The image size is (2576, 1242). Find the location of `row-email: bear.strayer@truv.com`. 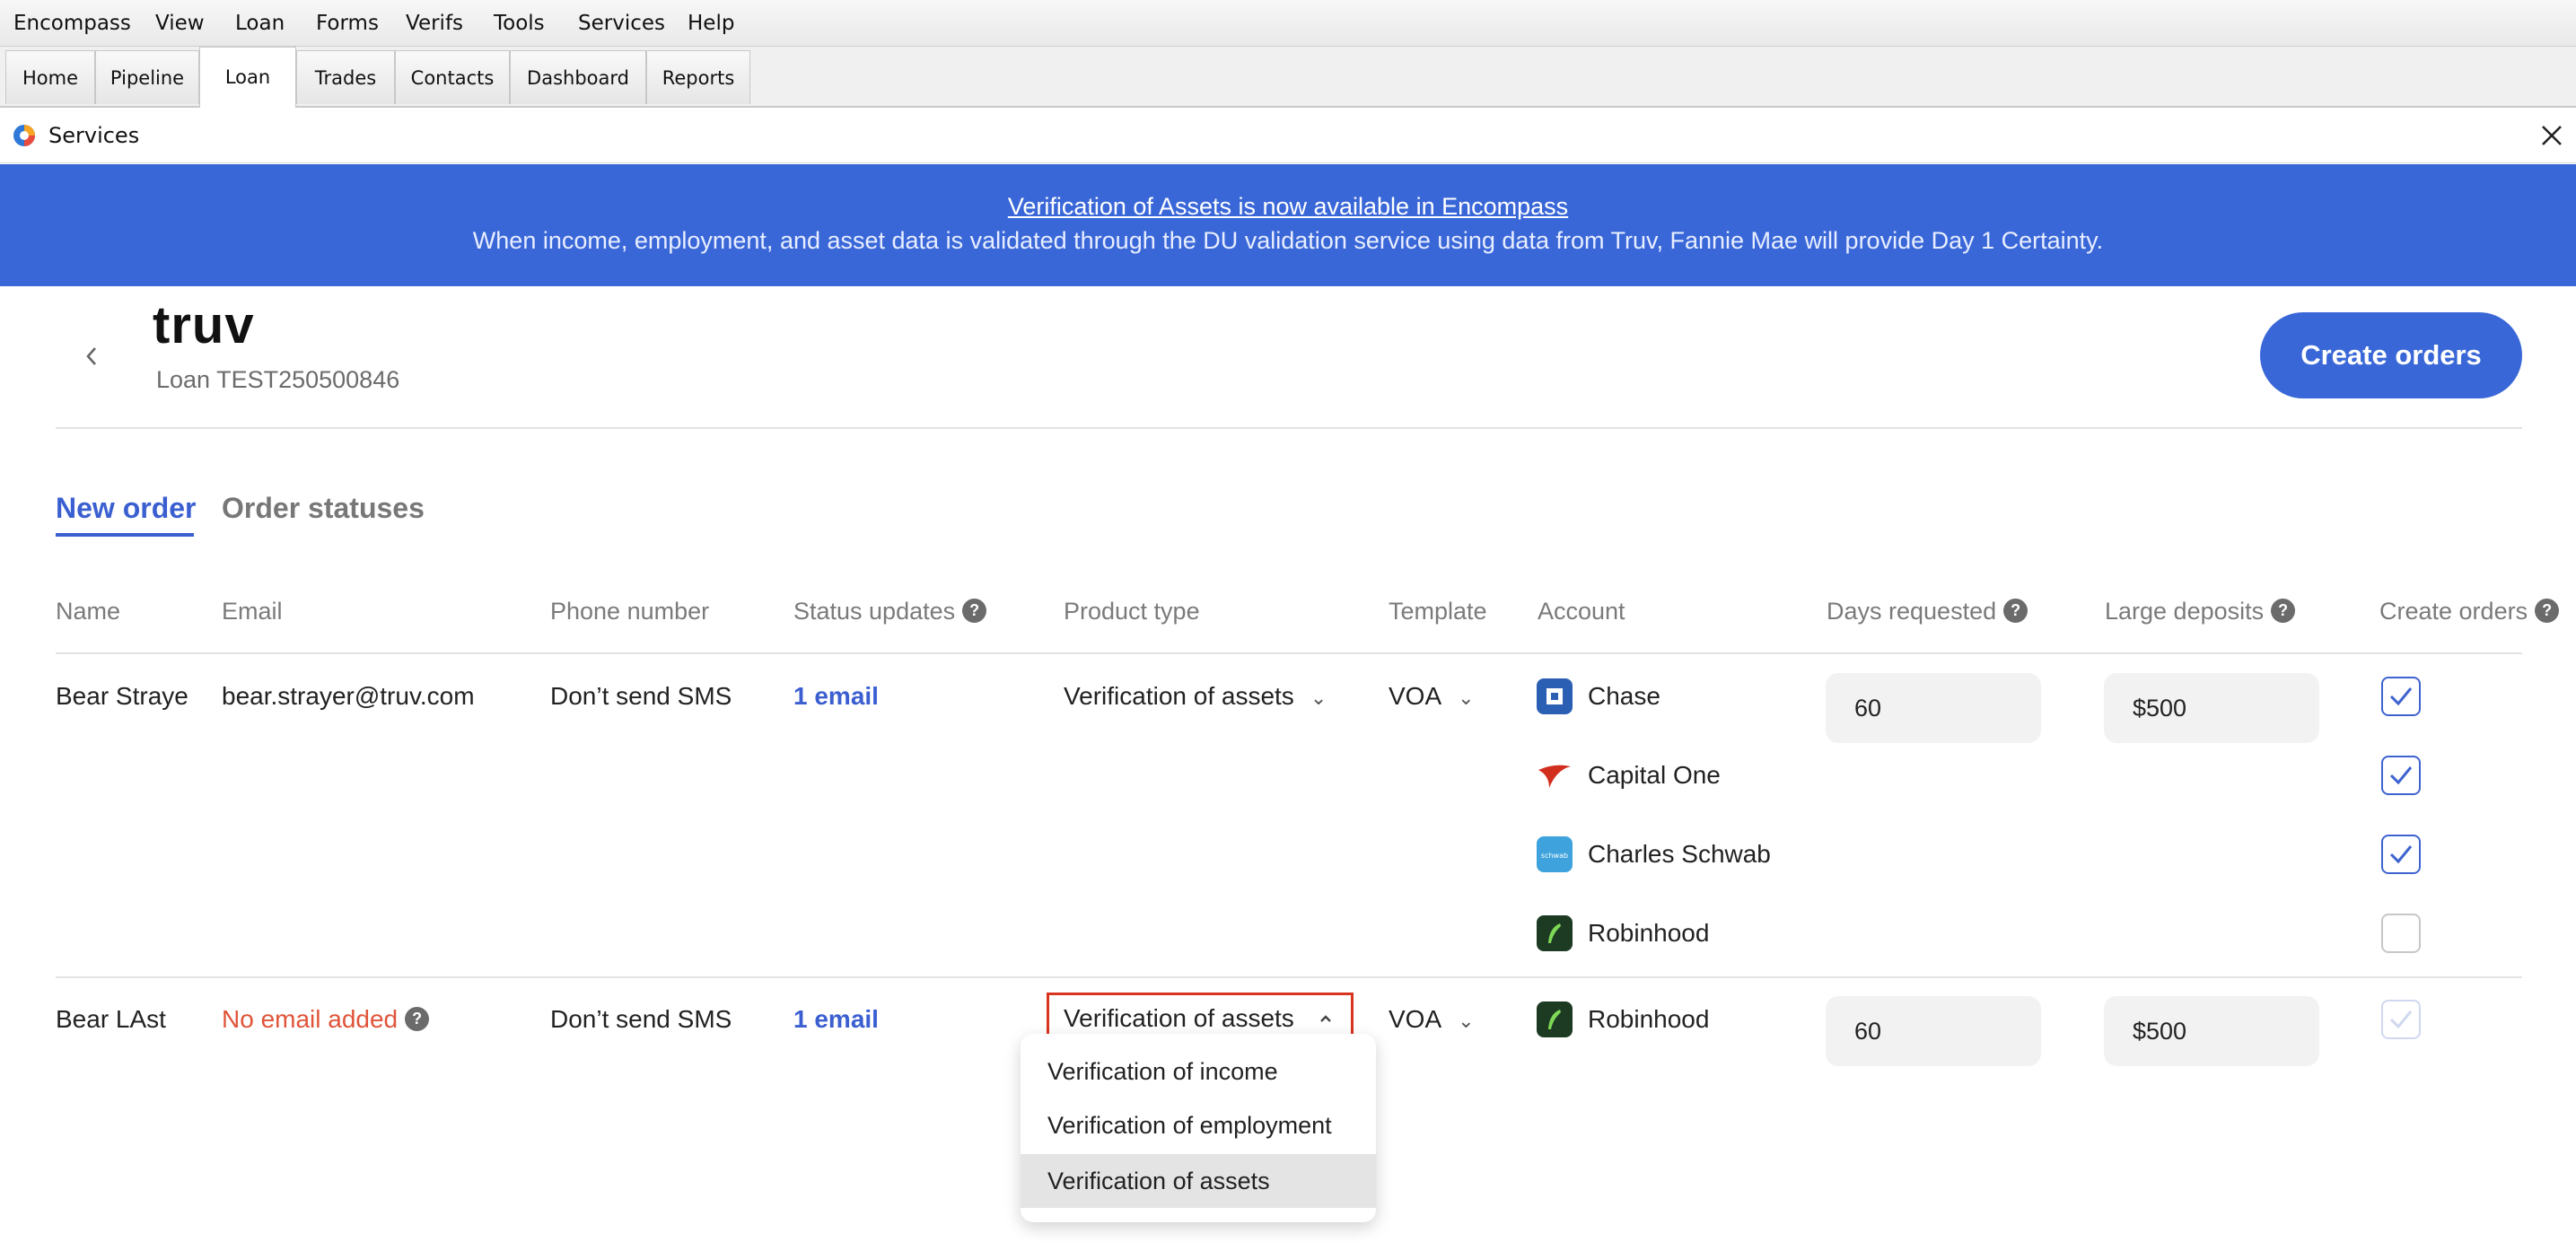

row-email: bear.strayer@truv.com is located at coordinates (348, 696).